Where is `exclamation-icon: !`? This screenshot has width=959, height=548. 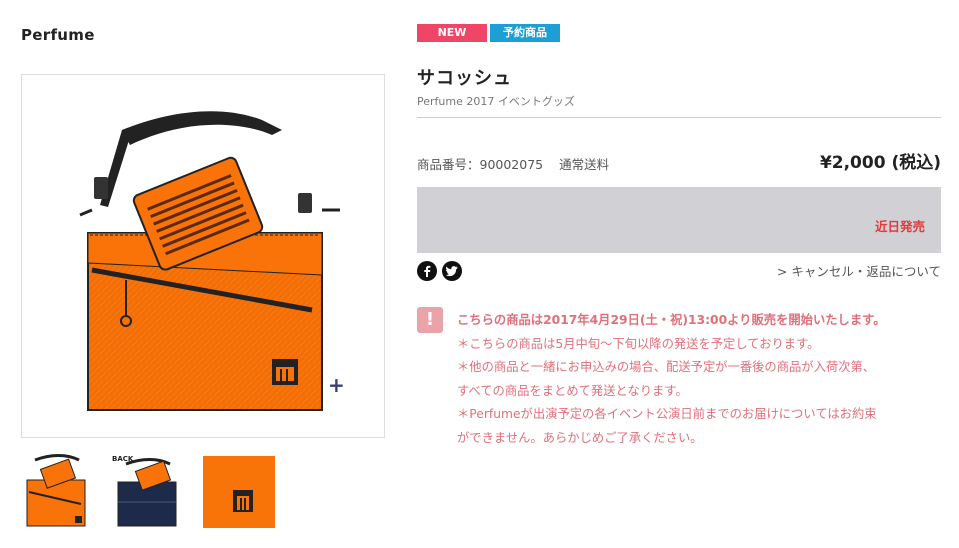 exclamation-icon: ! is located at coordinates (430, 320).